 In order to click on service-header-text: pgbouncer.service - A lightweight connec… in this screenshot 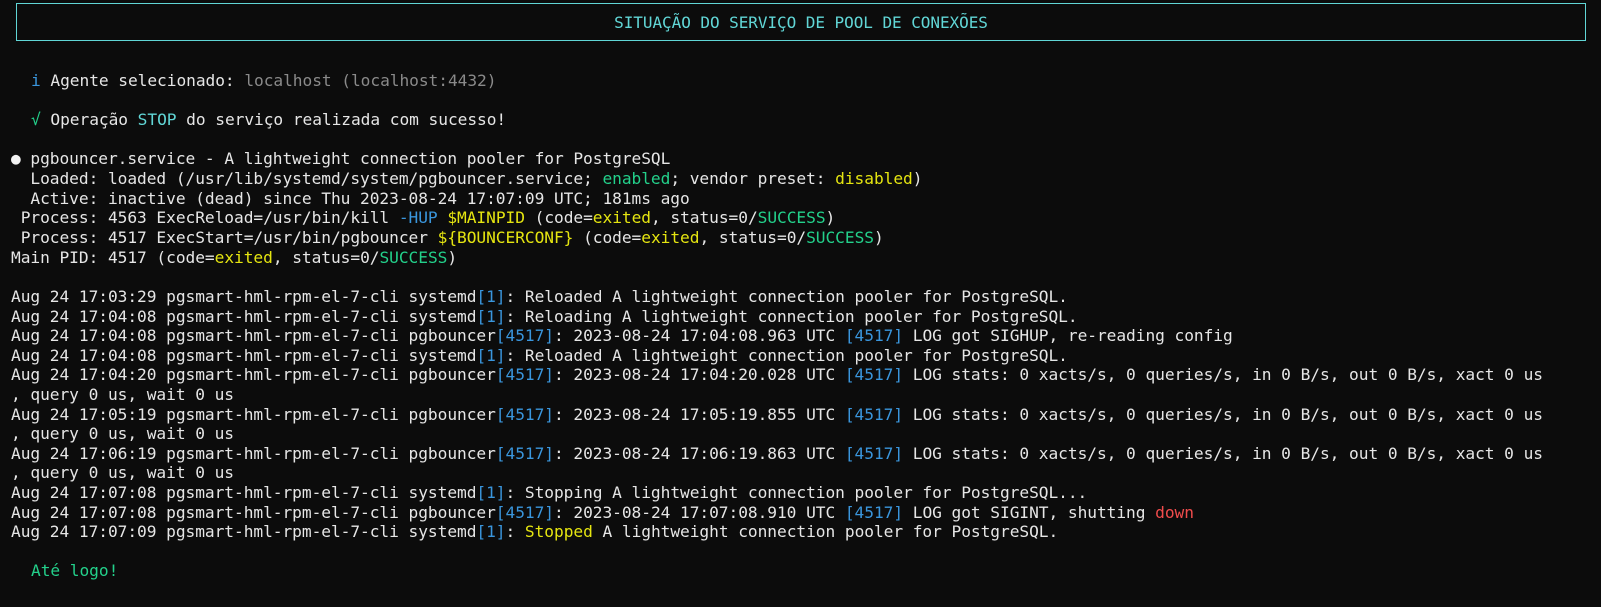, I will do `click(345, 158)`.